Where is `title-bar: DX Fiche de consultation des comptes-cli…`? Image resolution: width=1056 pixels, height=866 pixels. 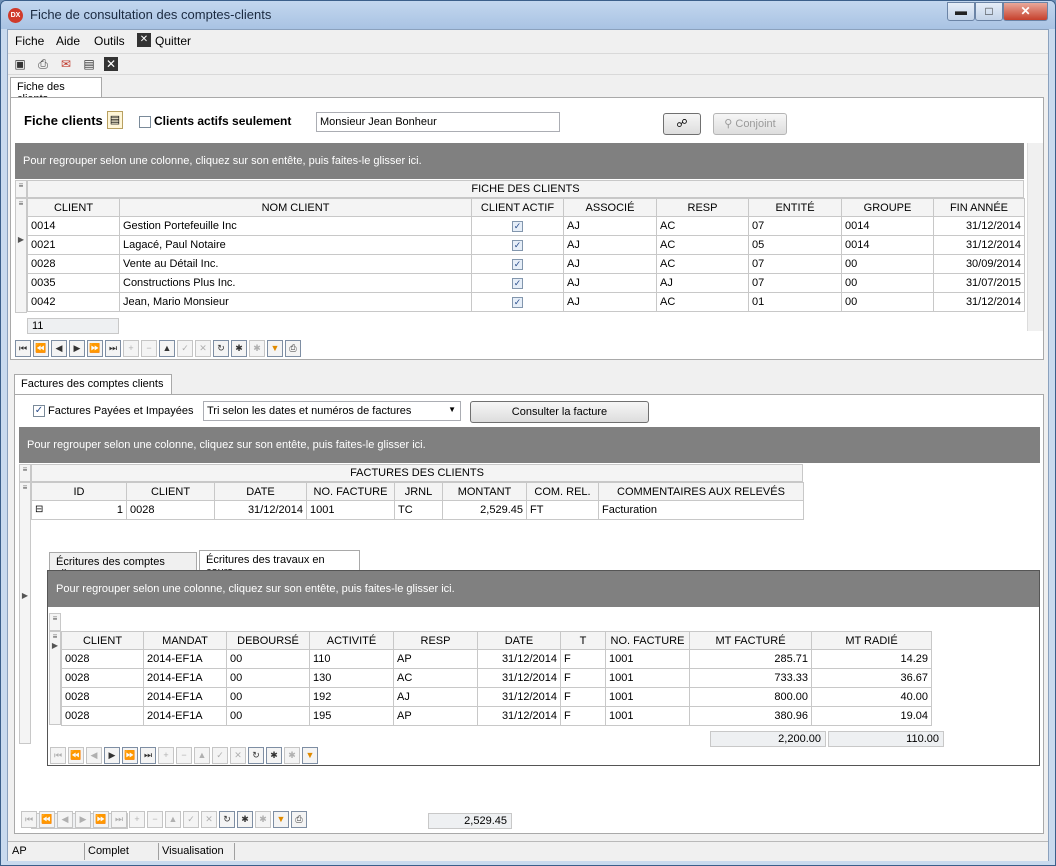
title-bar: DX Fiche de consultation des comptes-cli… is located at coordinates (528, 15).